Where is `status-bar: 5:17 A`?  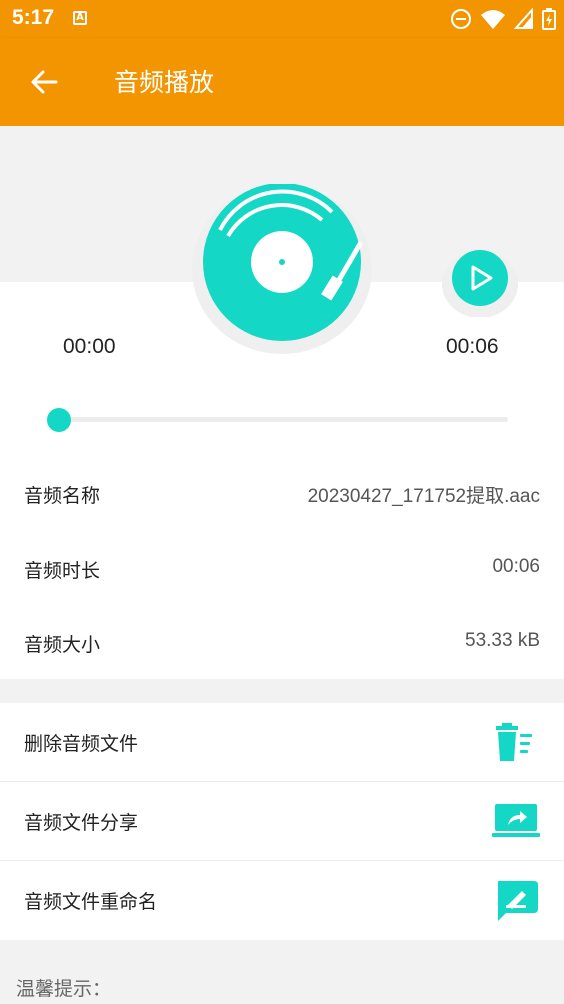
status-bar: 5:17 A is located at coordinates (282, 19).